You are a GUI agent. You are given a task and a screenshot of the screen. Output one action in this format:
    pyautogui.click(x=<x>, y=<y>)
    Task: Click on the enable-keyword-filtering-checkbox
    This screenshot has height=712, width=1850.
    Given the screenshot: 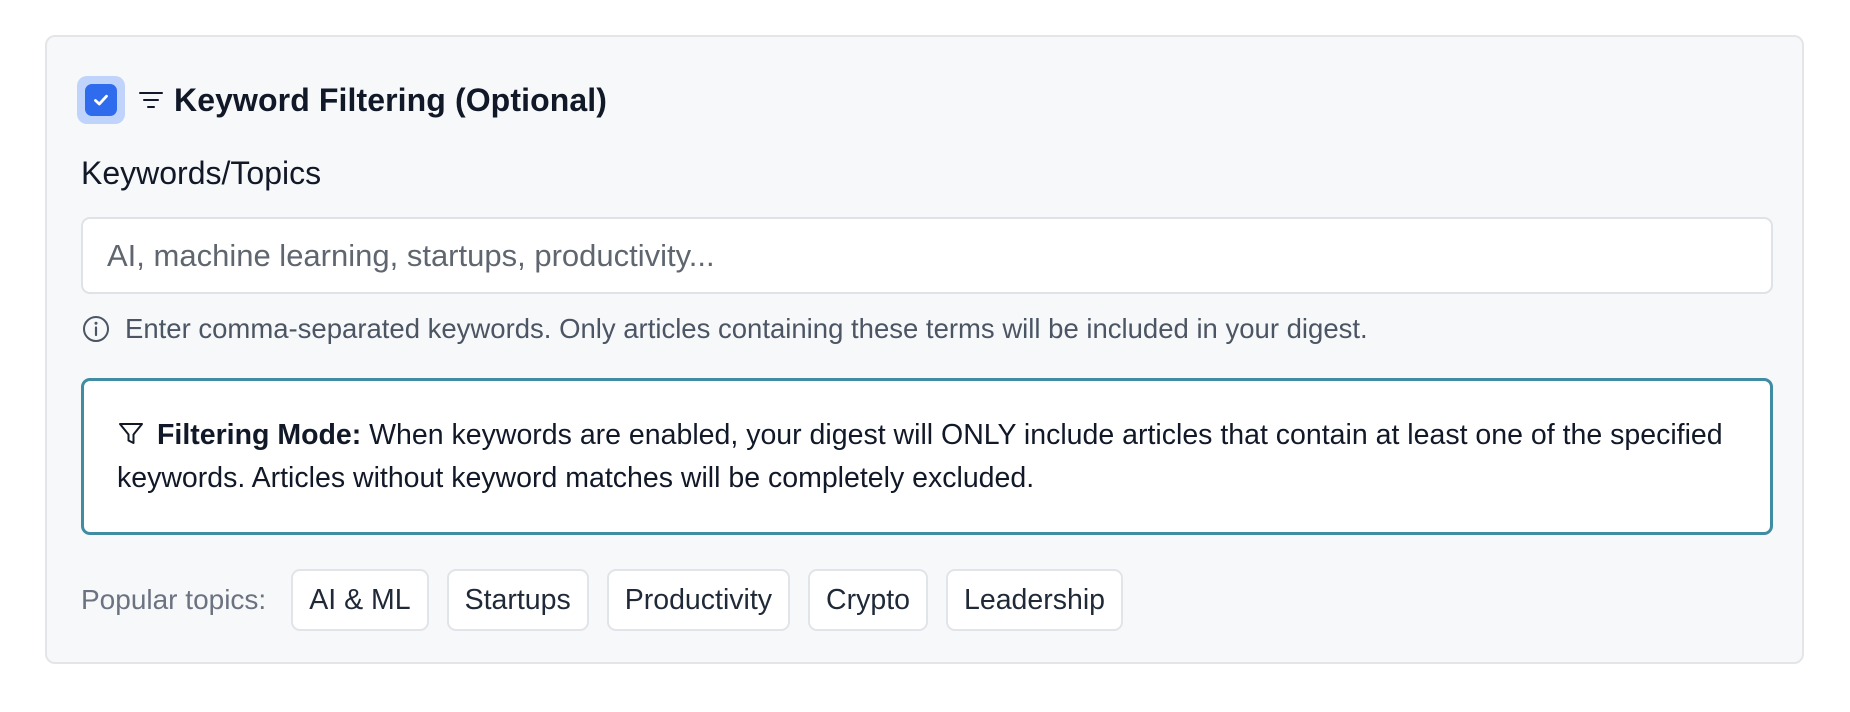 What is the action you would take?
    pyautogui.click(x=101, y=100)
    